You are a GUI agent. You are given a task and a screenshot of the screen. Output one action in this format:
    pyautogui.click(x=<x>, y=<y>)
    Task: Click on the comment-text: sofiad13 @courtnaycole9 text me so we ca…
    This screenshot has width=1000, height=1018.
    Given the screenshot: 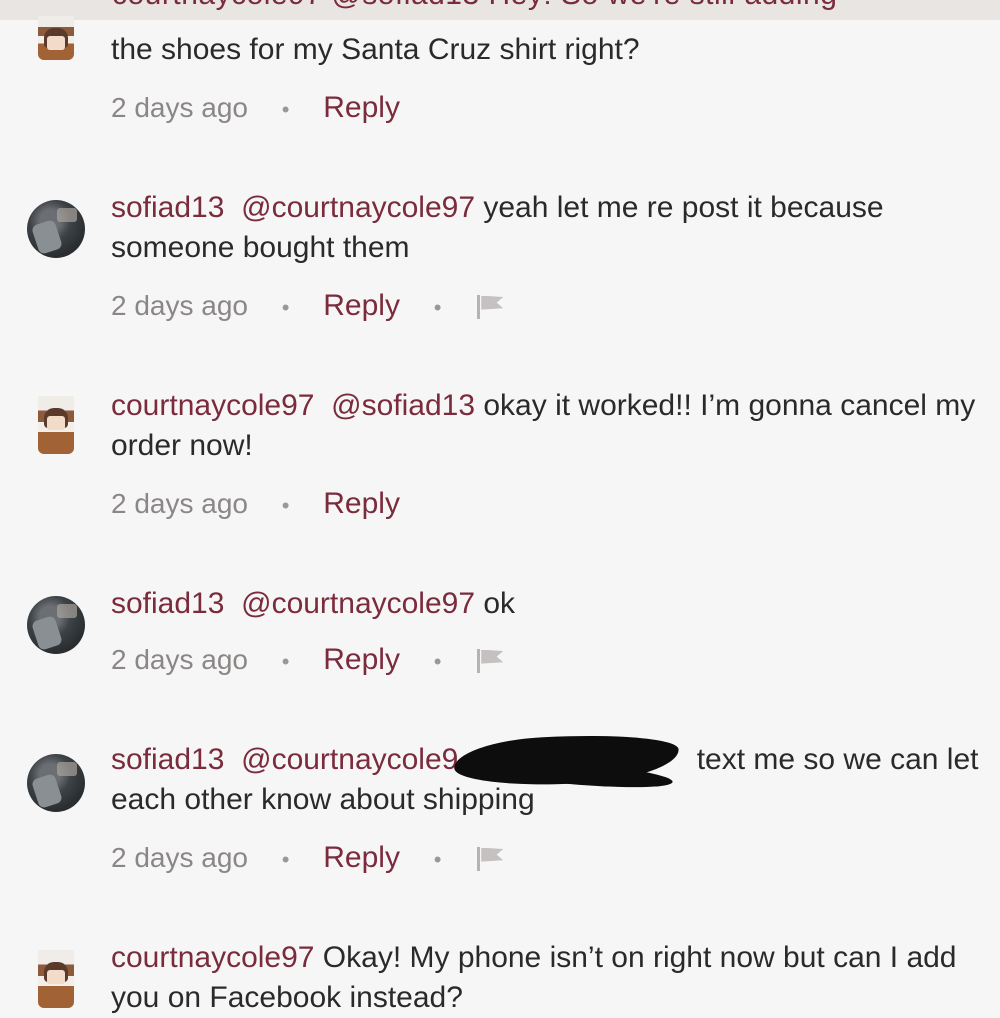 What is the action you would take?
    pyautogui.click(x=546, y=780)
    